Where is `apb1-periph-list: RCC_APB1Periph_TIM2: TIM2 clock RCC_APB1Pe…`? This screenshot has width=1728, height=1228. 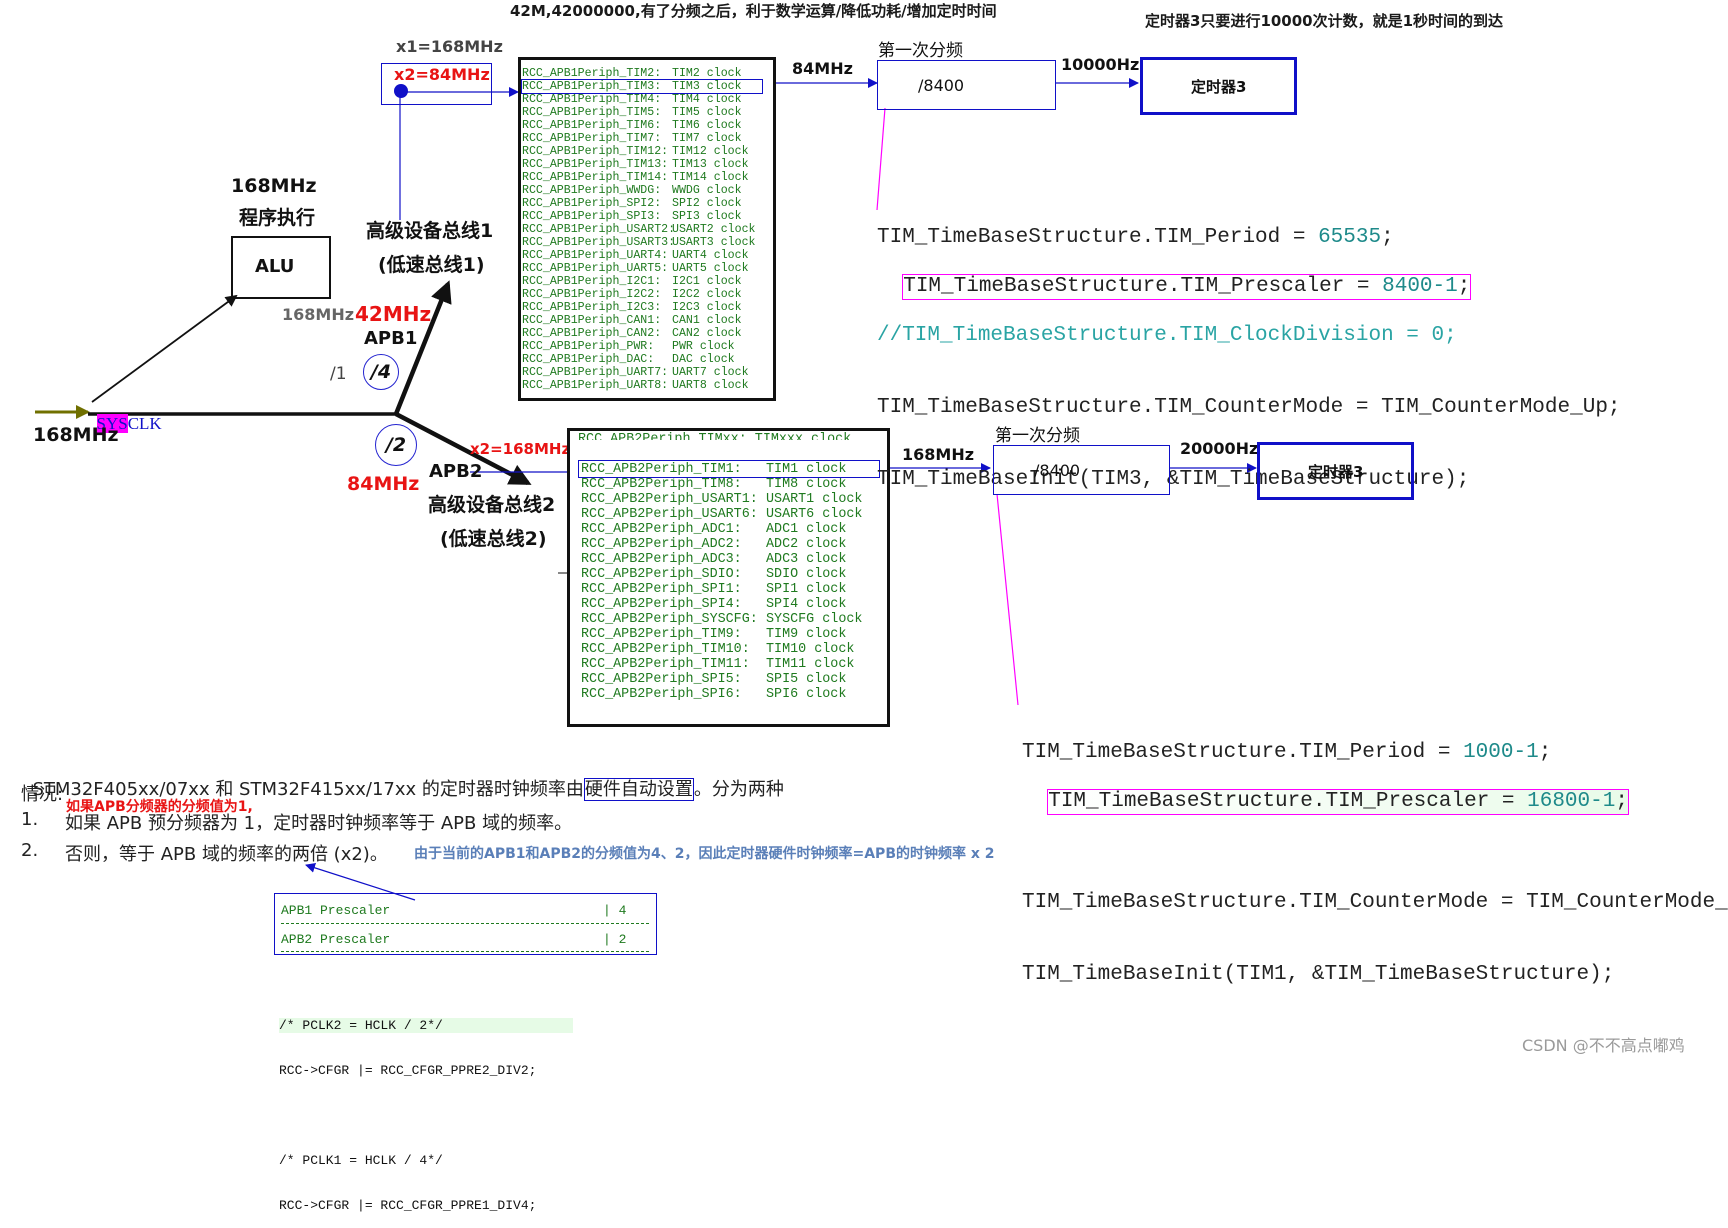 apb1-periph-list: RCC_APB1Periph_TIM2: TIM2 clock RCC_APB1Pe… is located at coordinates (639, 229).